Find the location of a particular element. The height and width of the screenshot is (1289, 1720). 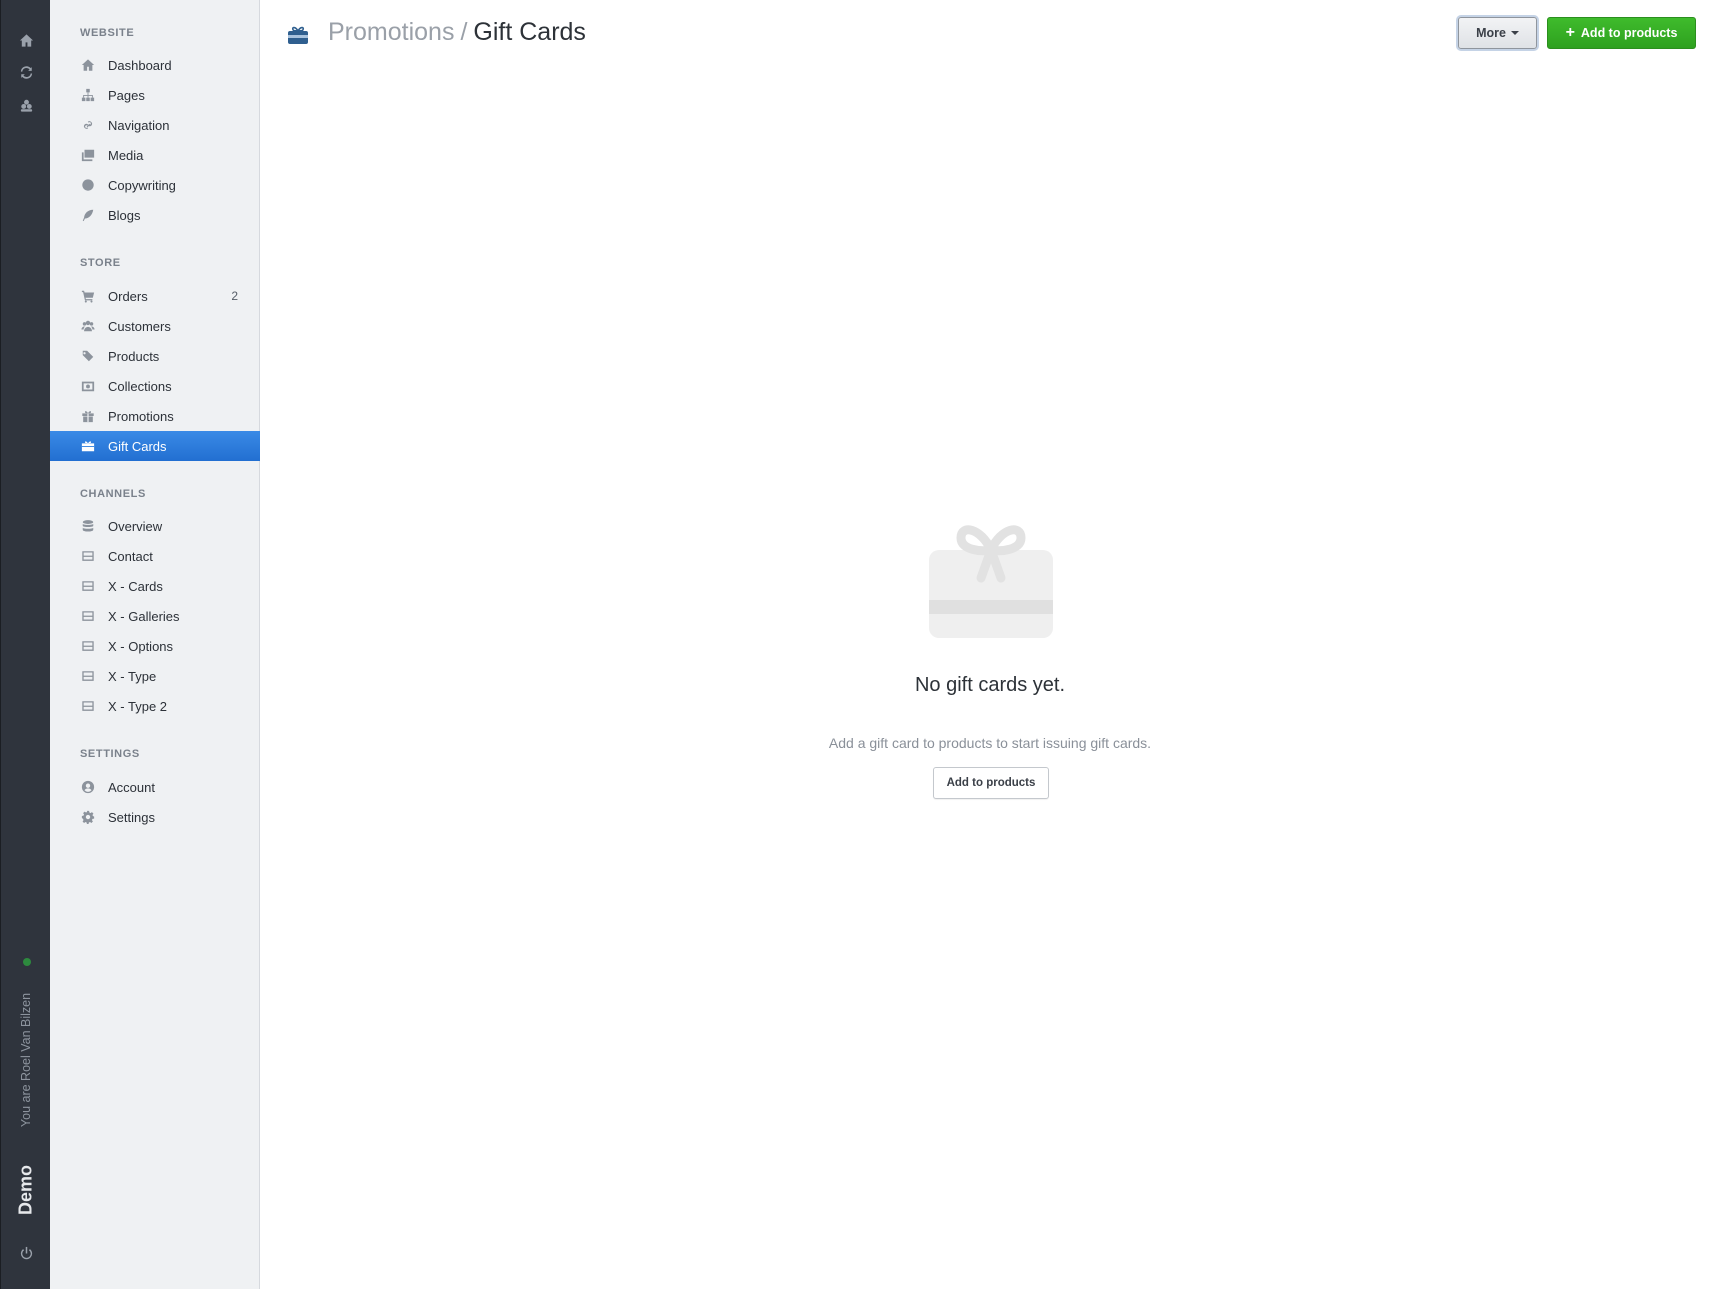

sidebar-item-collections: Collections is located at coordinates (155, 386).